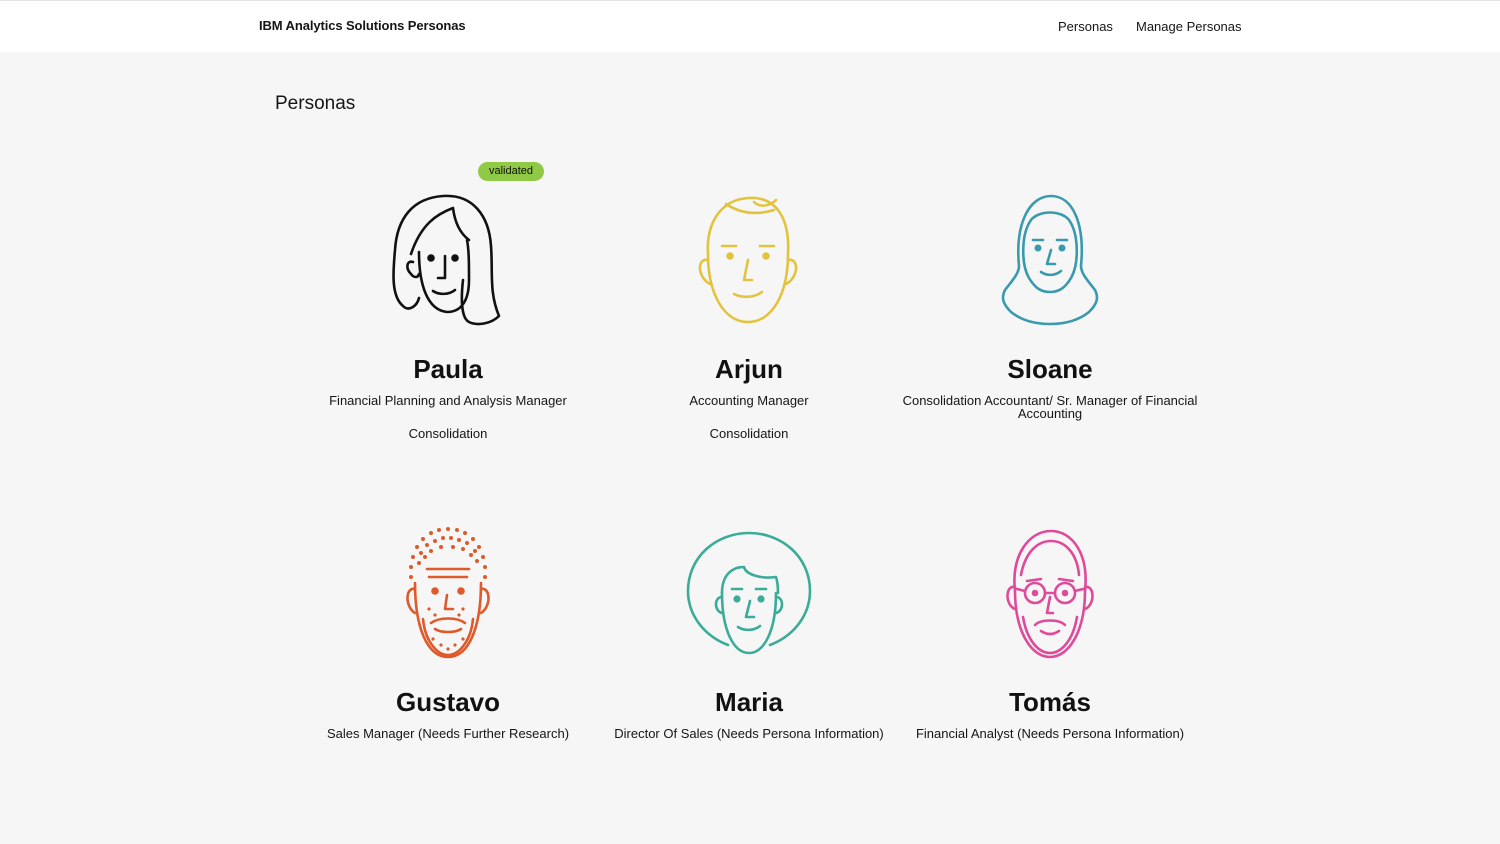  What do you see at coordinates (749, 702) in the screenshot?
I see `persona-name: Maria` at bounding box center [749, 702].